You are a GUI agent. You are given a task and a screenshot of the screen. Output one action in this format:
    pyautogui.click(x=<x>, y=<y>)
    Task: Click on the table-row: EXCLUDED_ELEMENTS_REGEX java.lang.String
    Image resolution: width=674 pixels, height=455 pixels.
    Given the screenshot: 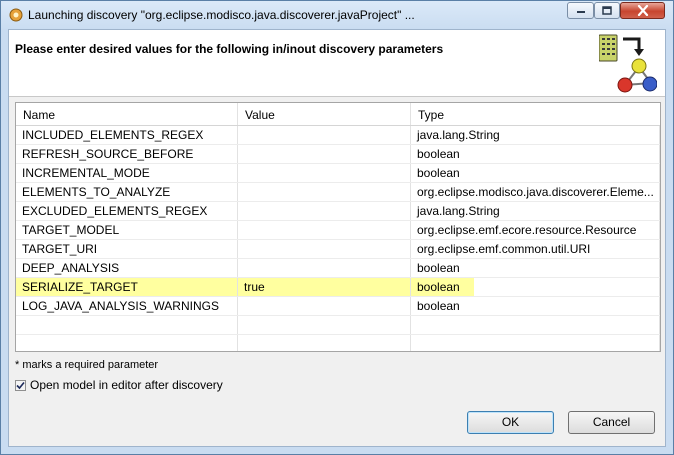 What is the action you would take?
    pyautogui.click(x=338, y=211)
    